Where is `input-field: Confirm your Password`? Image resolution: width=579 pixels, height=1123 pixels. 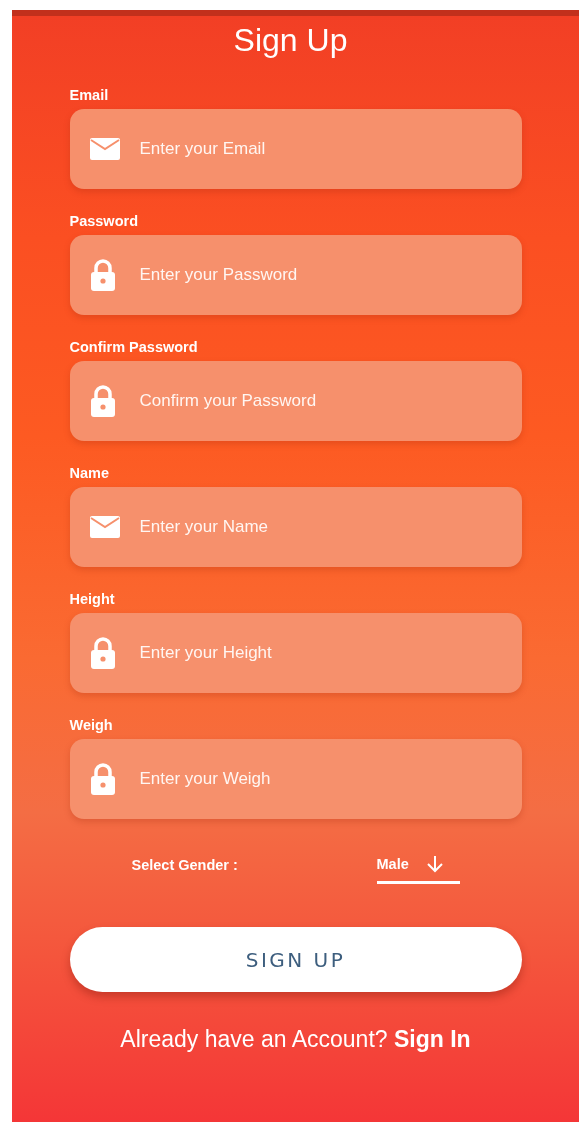
input-field: Confirm your Password is located at coordinates (295, 401).